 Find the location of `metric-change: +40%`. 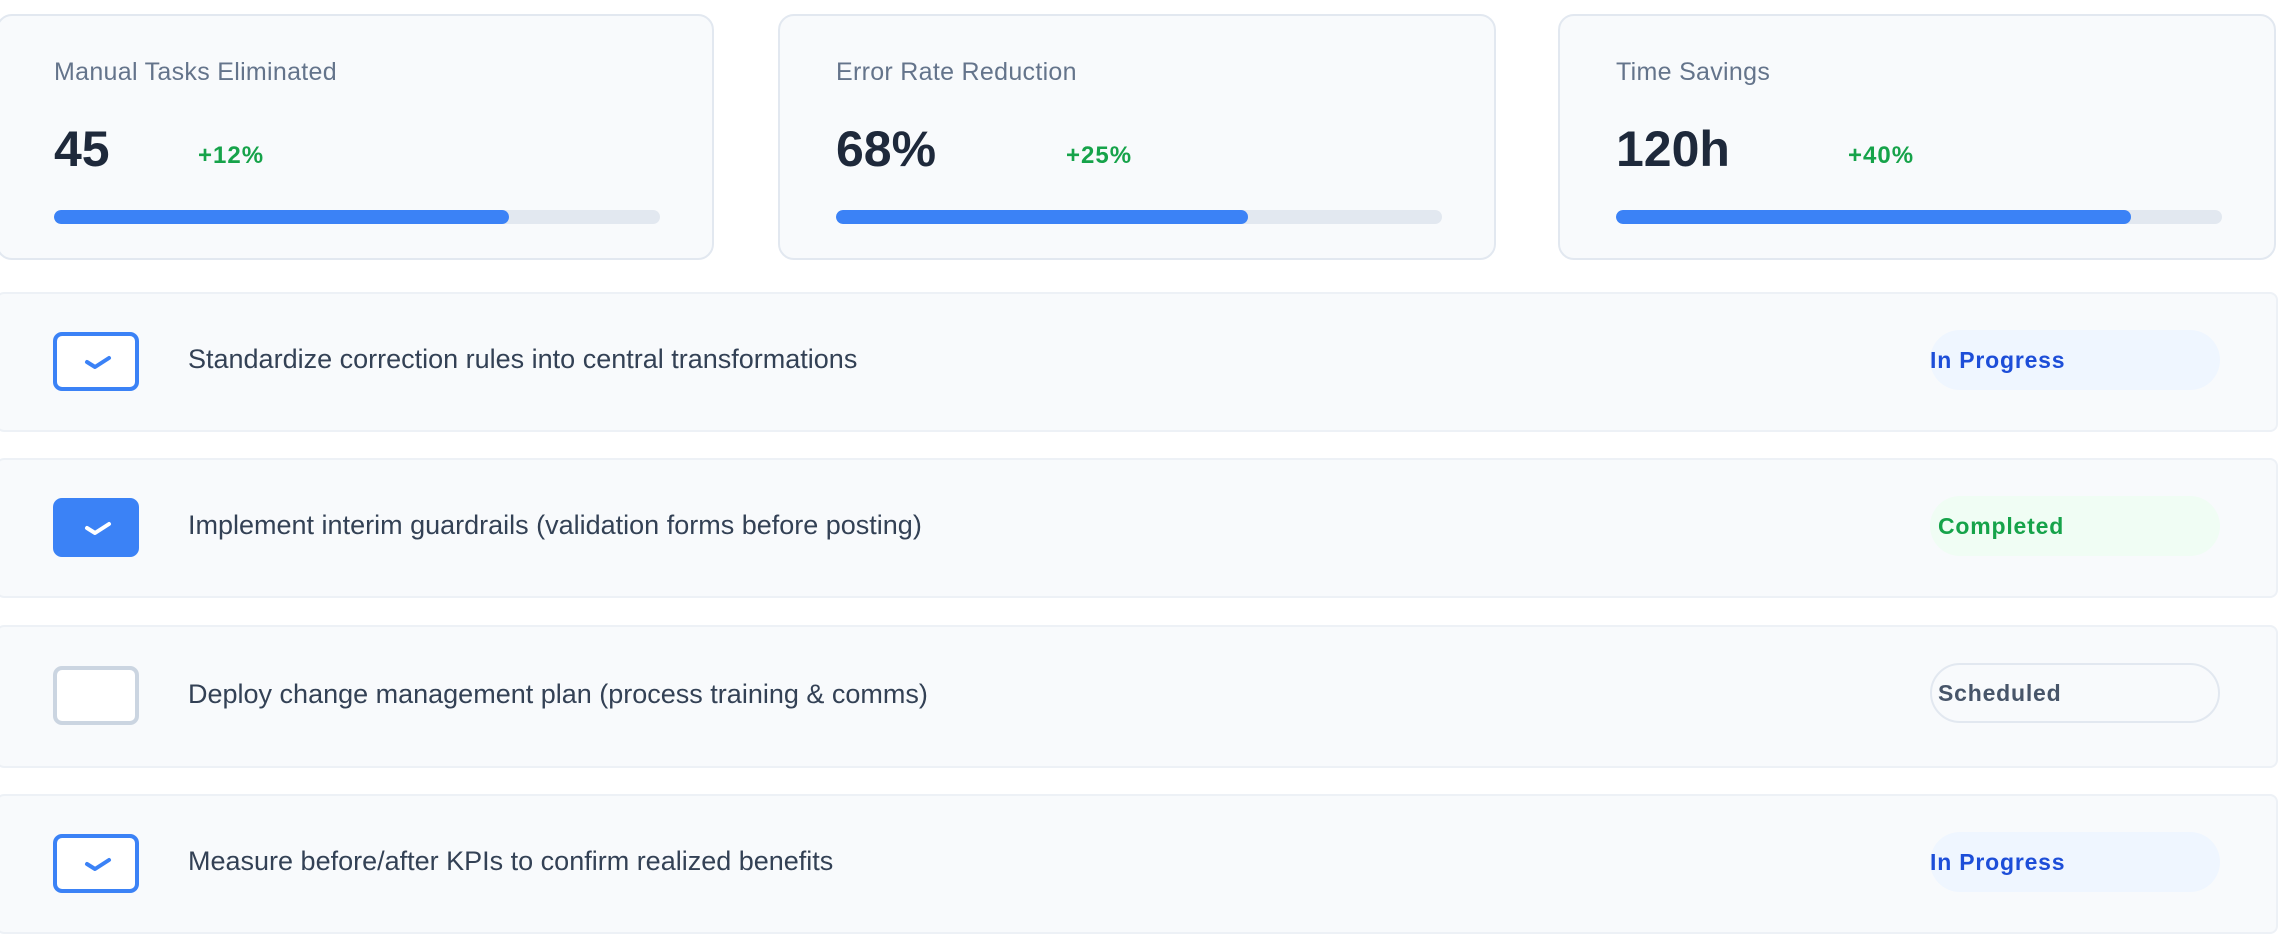

metric-change: +40% is located at coordinates (1881, 155).